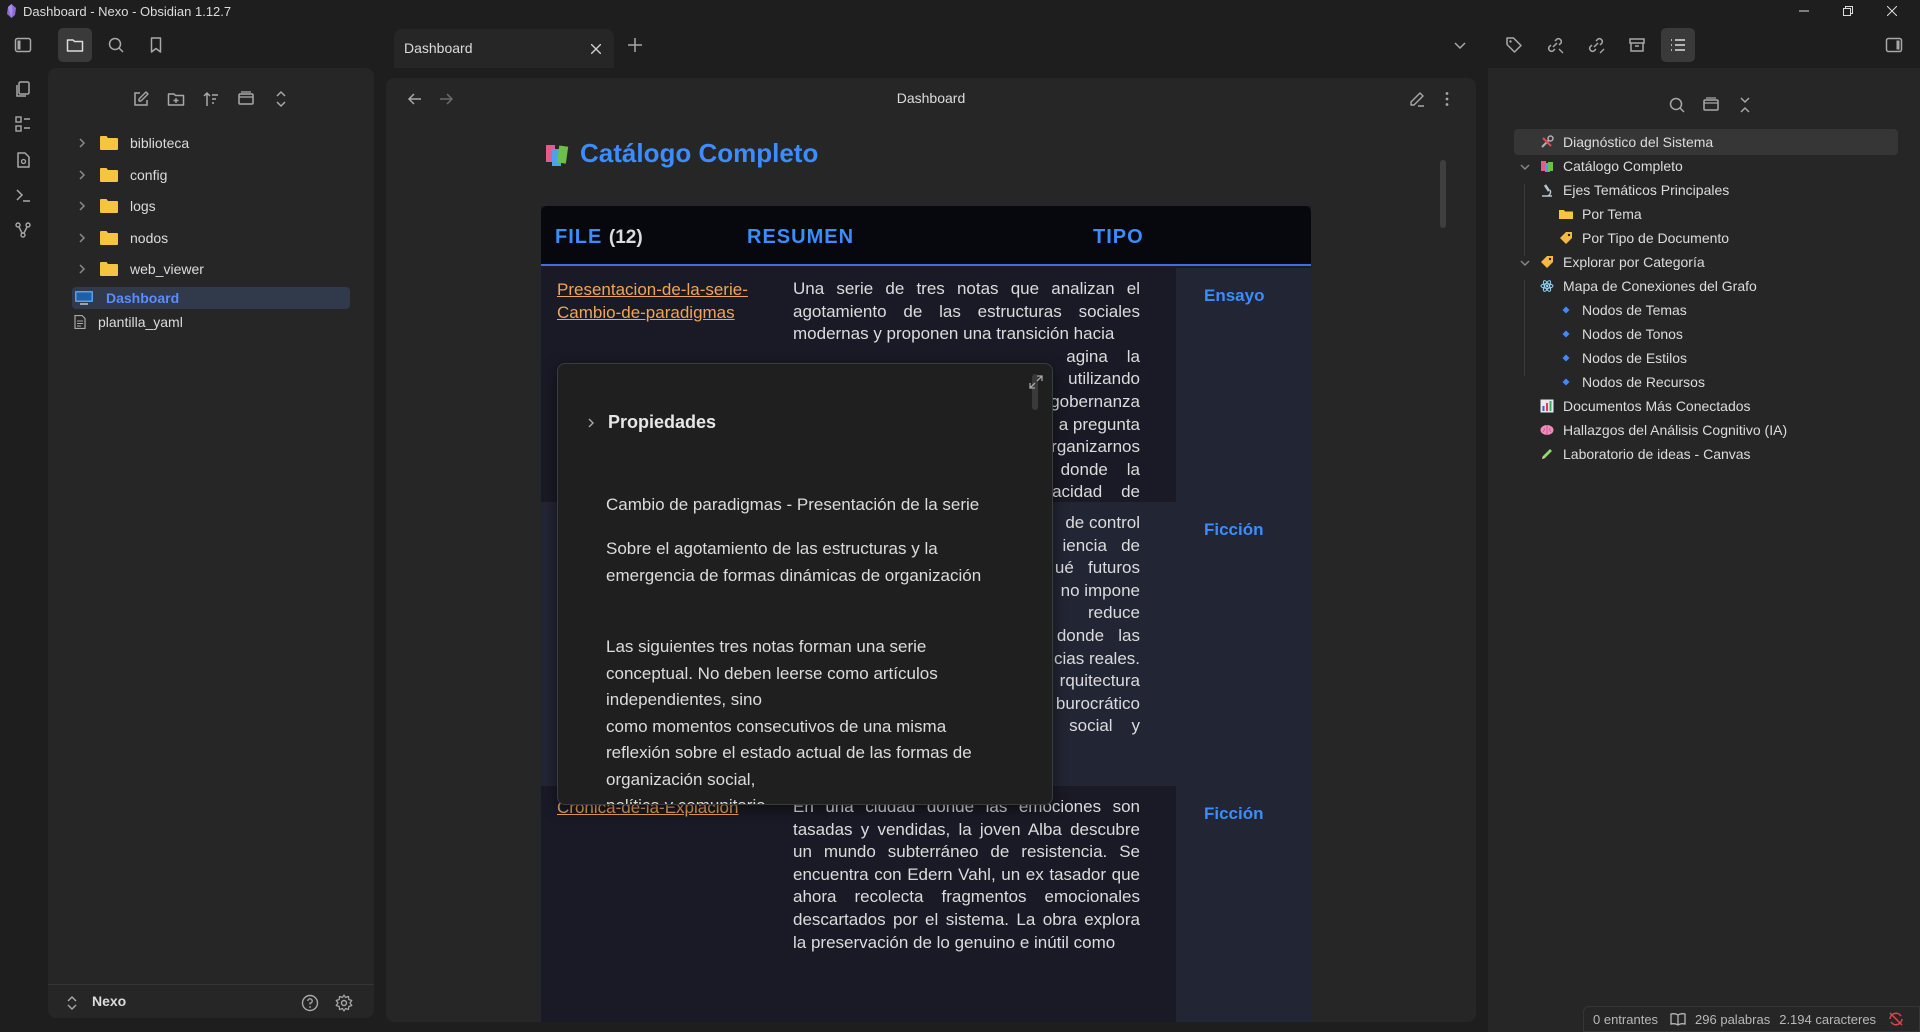  I want to click on canvas-icon, so click(23, 124).